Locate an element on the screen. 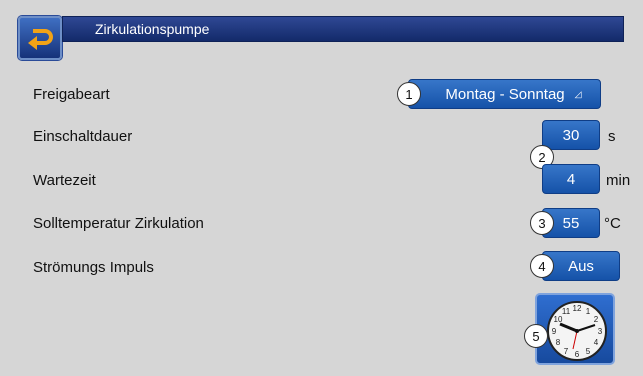 The image size is (643, 376). wartezeit-label: Wartezeit is located at coordinates (64, 180).